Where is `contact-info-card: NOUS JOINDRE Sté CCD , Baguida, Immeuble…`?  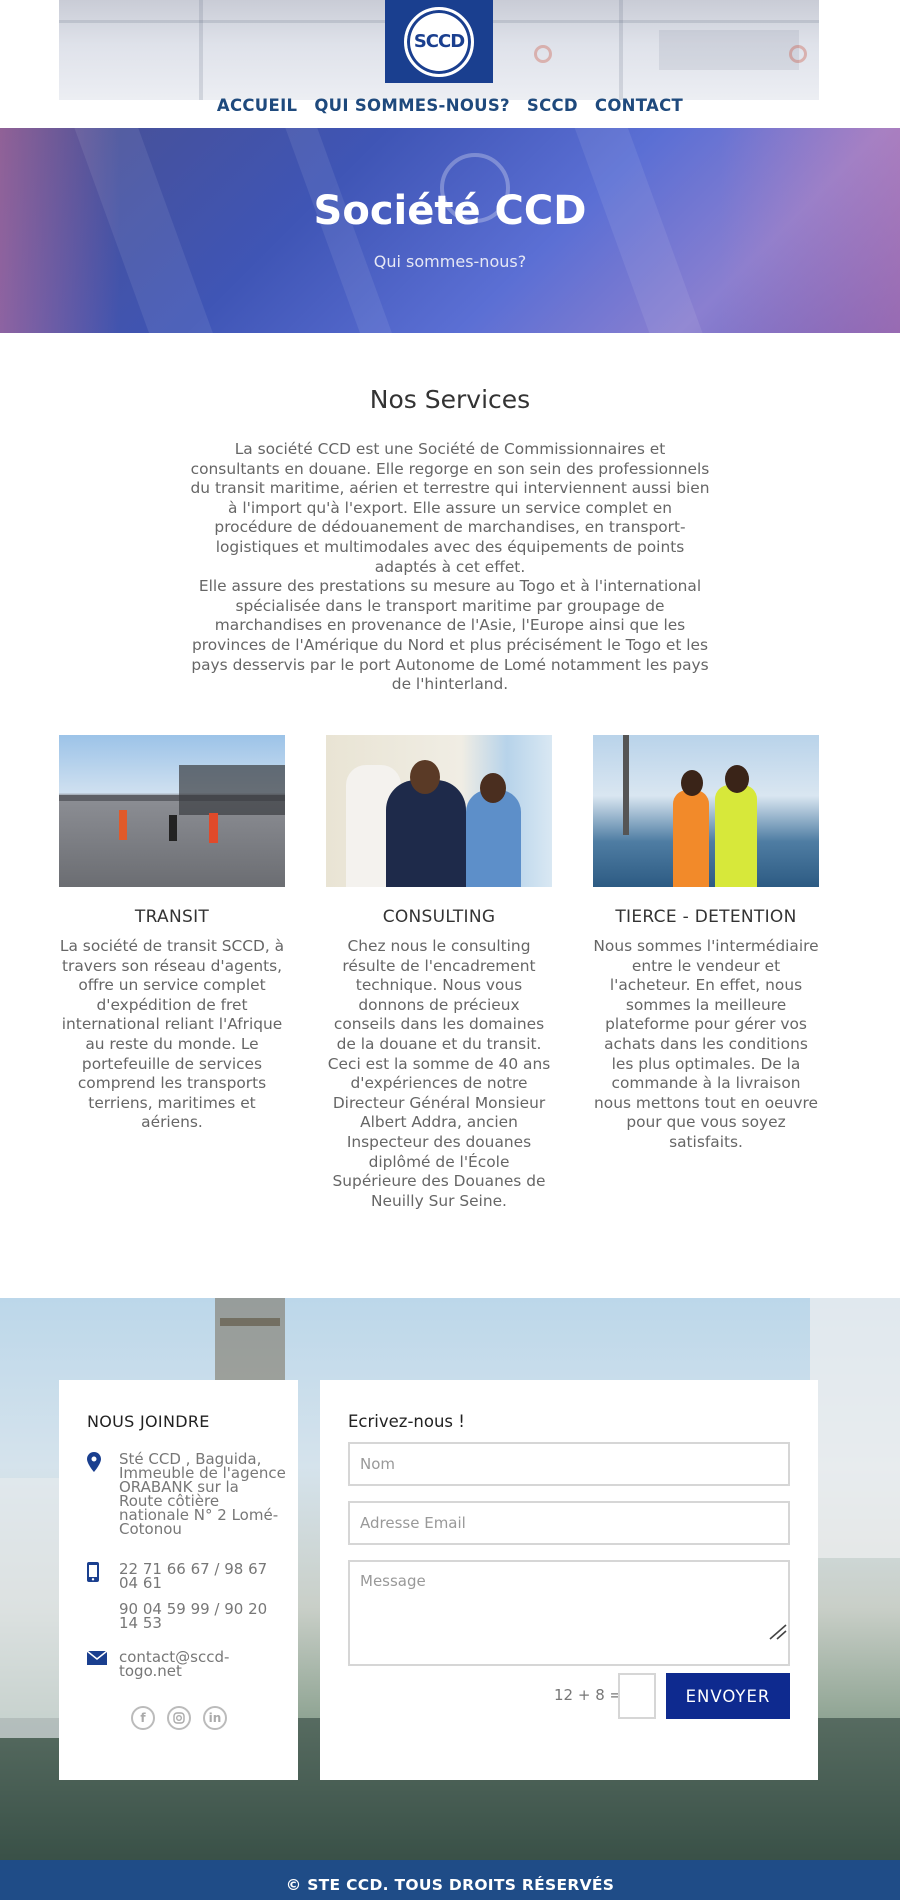
contact-info-card: NOUS JOINDRE Sté CCD , Baguida, Immeuble… is located at coordinates (178, 1580).